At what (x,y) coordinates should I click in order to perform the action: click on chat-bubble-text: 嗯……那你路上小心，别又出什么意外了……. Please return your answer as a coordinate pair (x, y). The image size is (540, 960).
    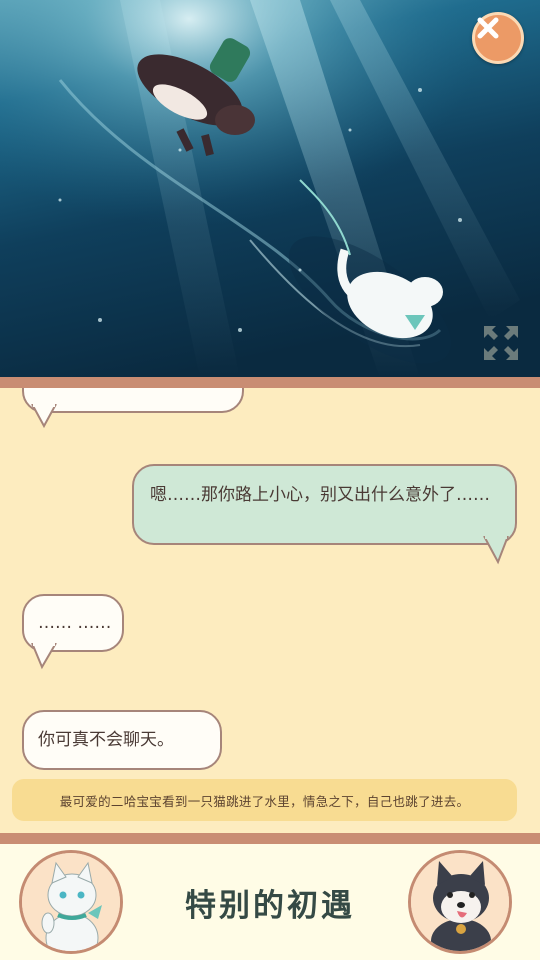
    Looking at the image, I should click on (320, 495).